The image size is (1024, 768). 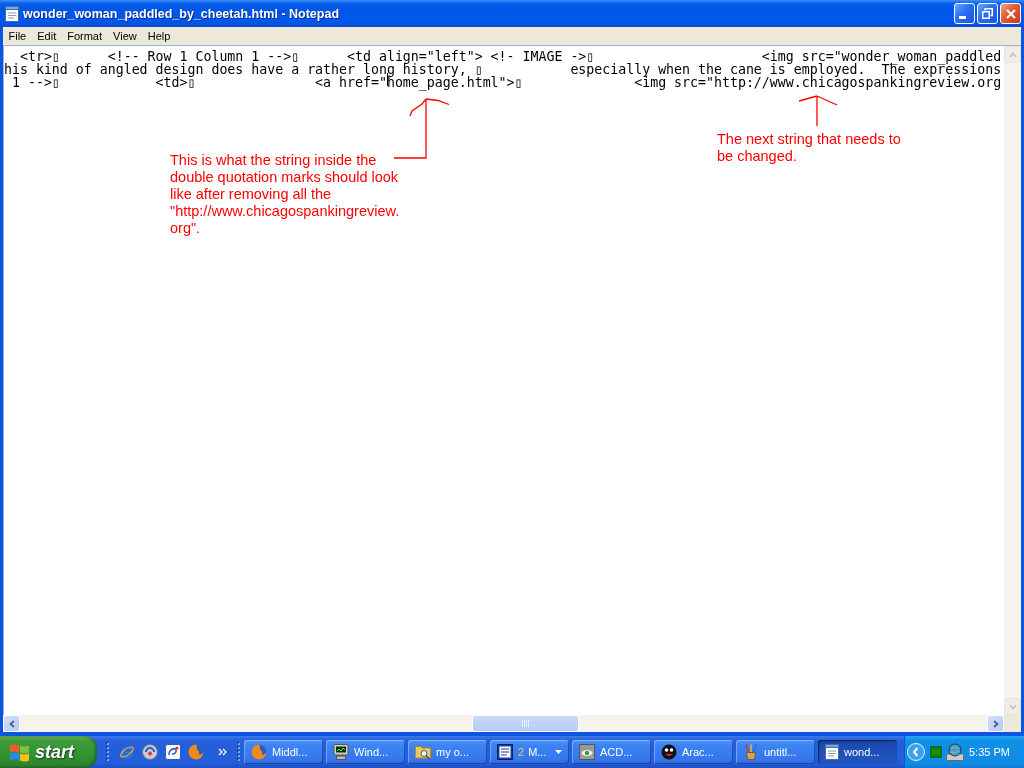 I want to click on e-logo-icon, so click(x=127, y=752).